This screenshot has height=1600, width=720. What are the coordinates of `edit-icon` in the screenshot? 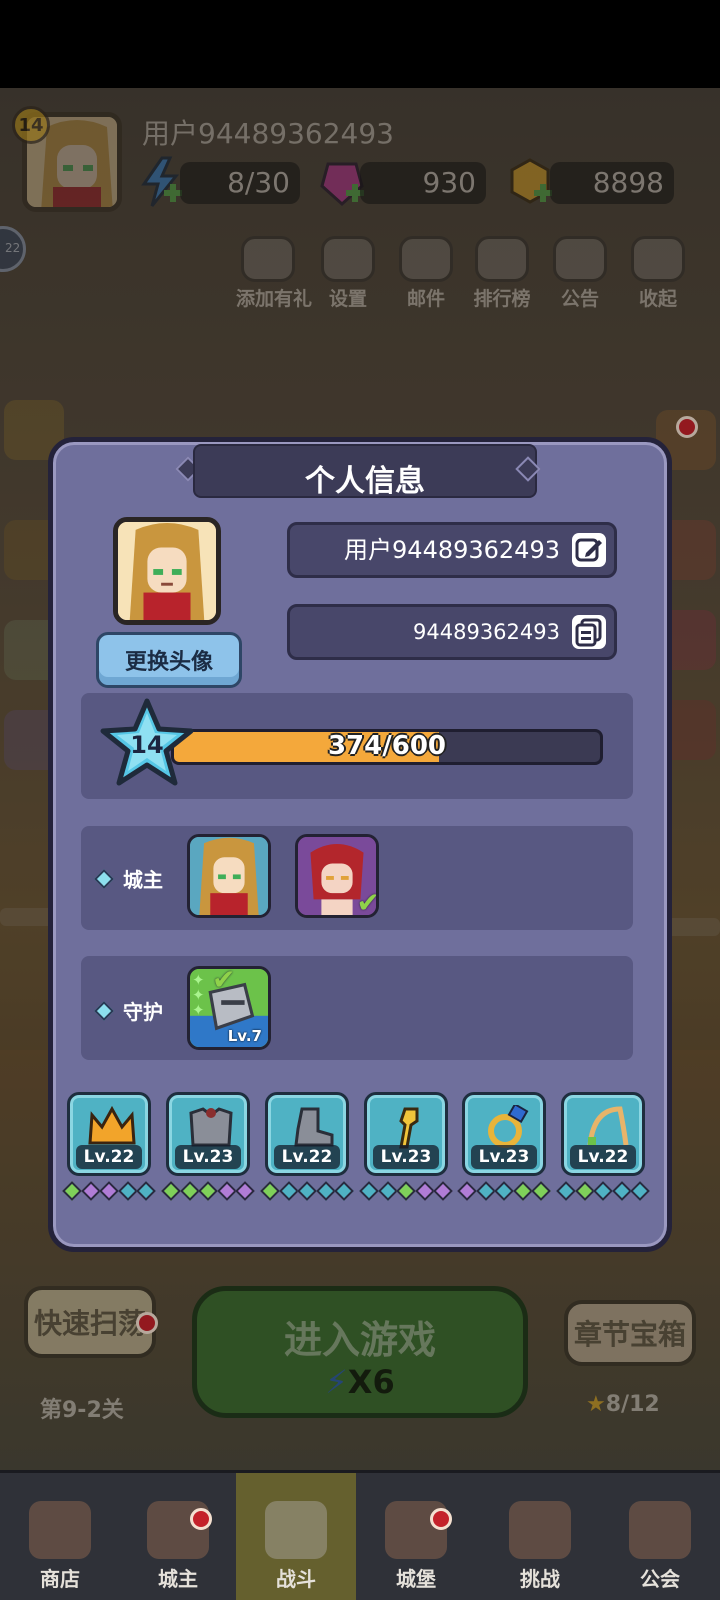 It's located at (589, 550).